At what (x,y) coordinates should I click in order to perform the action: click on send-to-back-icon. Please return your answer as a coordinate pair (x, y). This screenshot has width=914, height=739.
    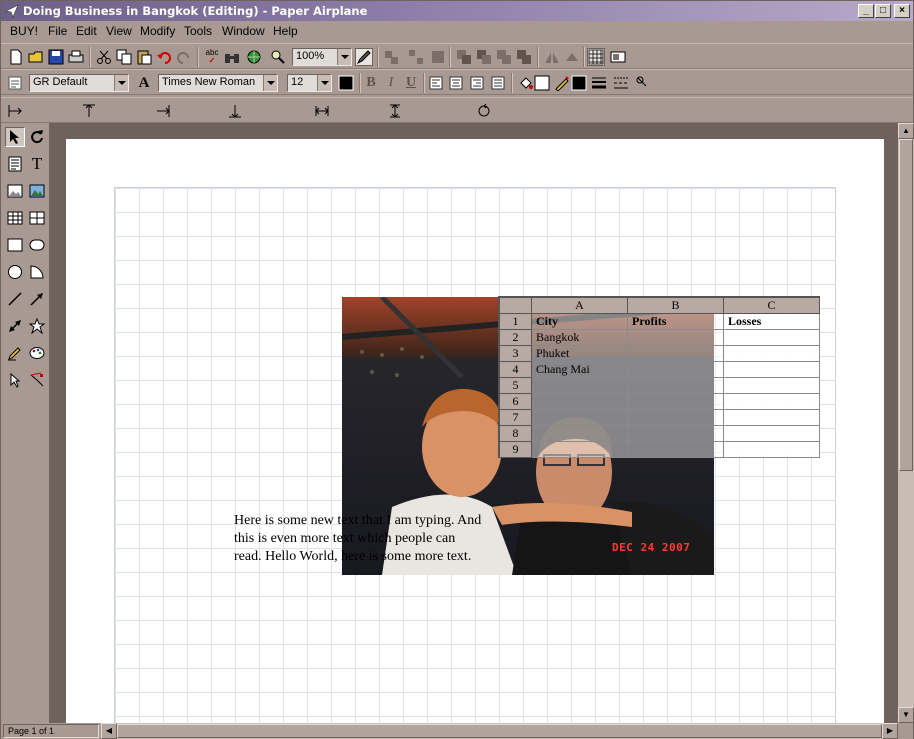
    Looking at the image, I should click on (524, 57).